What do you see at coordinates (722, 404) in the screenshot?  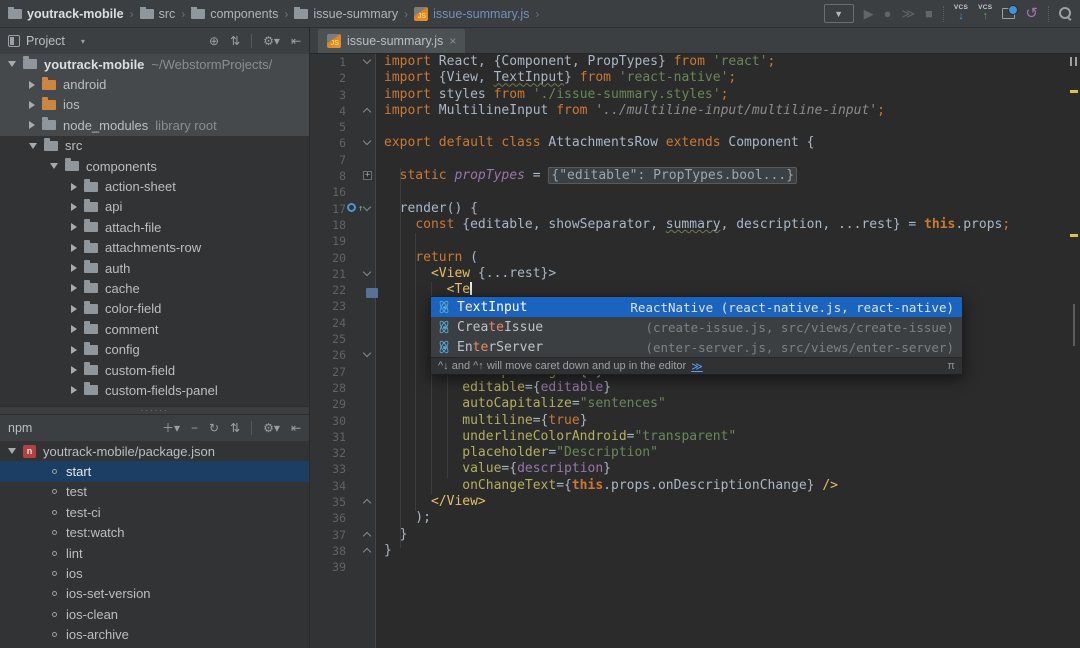 I see `code-text: autoCapitalize="sentences"` at bounding box center [722, 404].